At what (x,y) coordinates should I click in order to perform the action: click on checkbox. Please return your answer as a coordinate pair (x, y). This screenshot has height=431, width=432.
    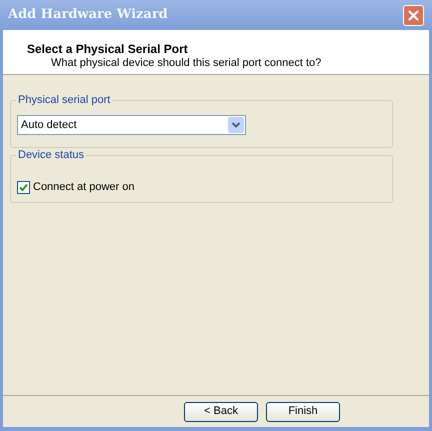
    Looking at the image, I should click on (23, 187).